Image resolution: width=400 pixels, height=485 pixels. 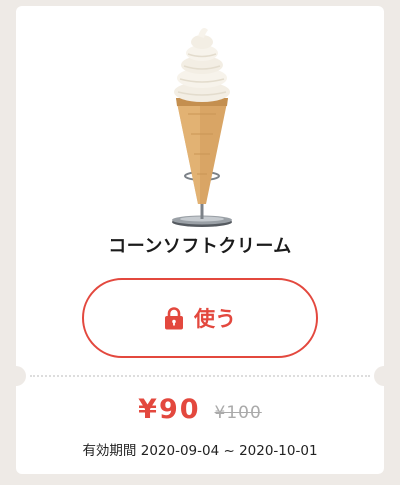 I want to click on lock-icon, so click(x=174, y=318).